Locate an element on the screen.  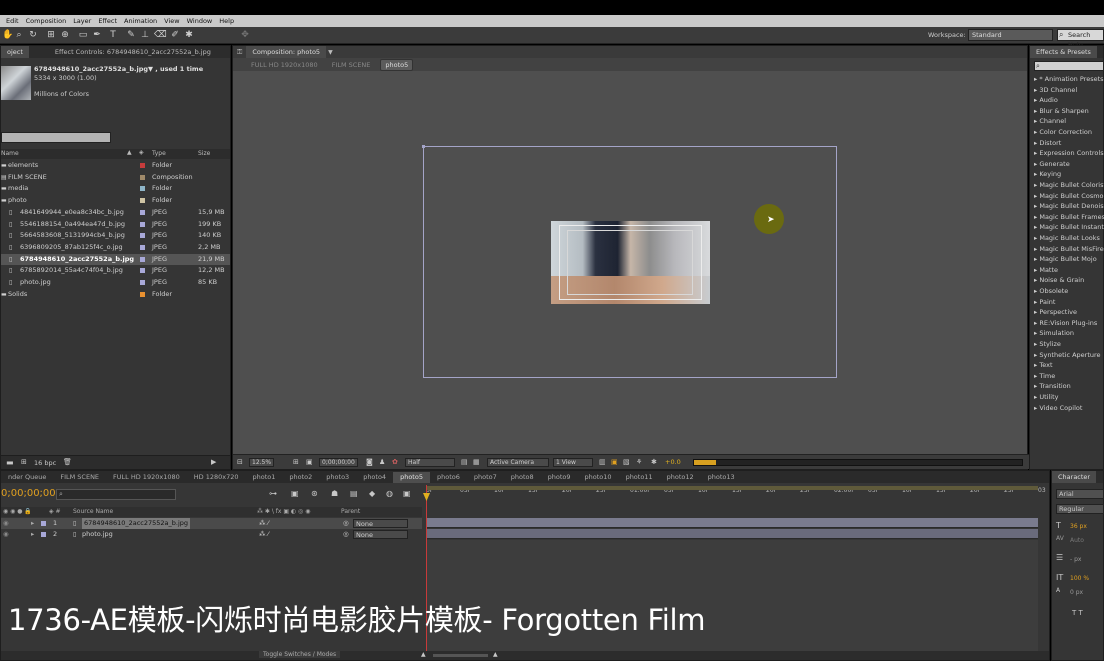
baseline-value: 0 px is located at coordinates (1076, 592).